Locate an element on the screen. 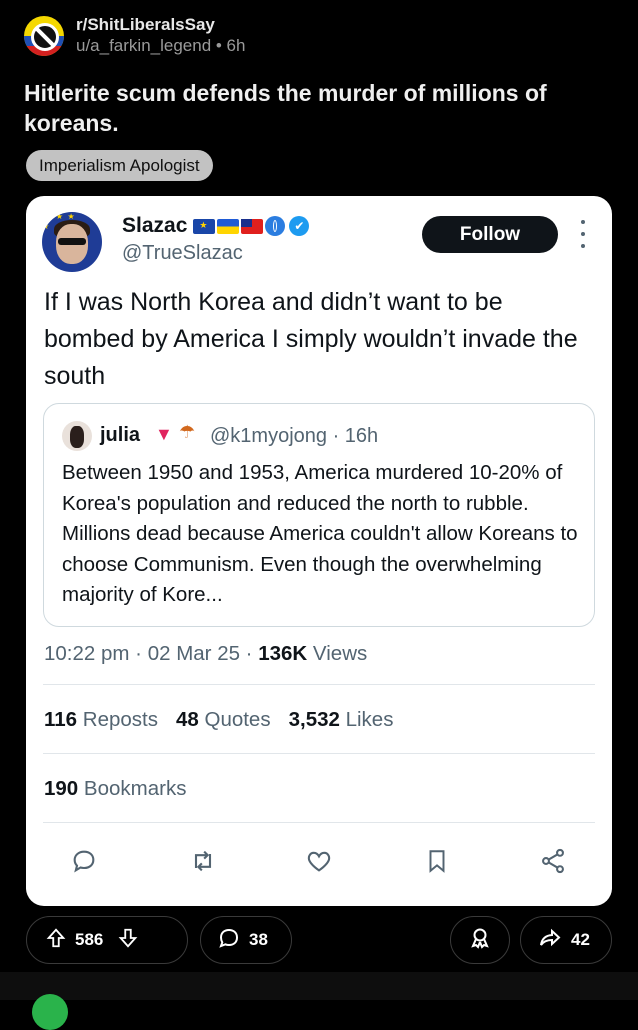  author-line: u/a_farkin_legend • 6h is located at coordinates (160, 46).